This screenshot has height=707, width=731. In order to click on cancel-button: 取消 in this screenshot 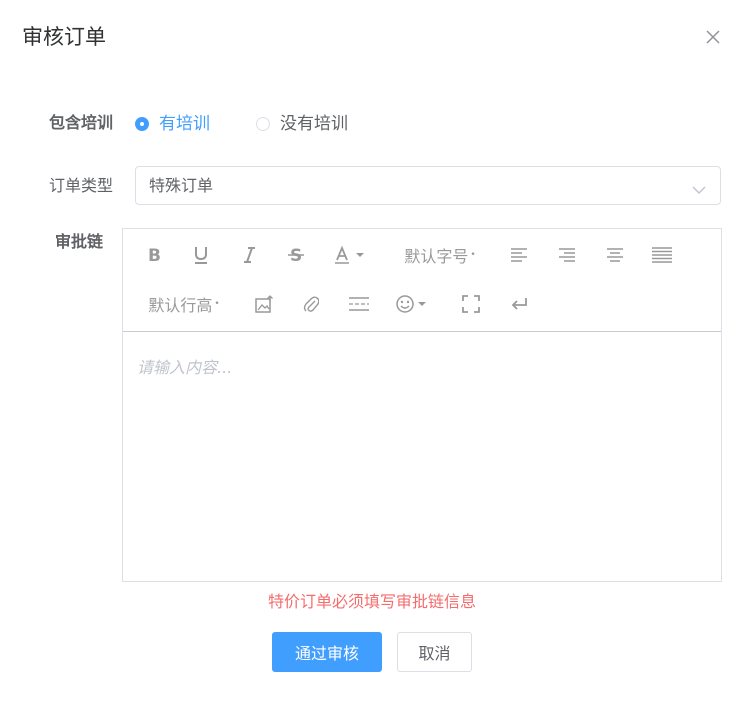, I will do `click(434, 652)`.